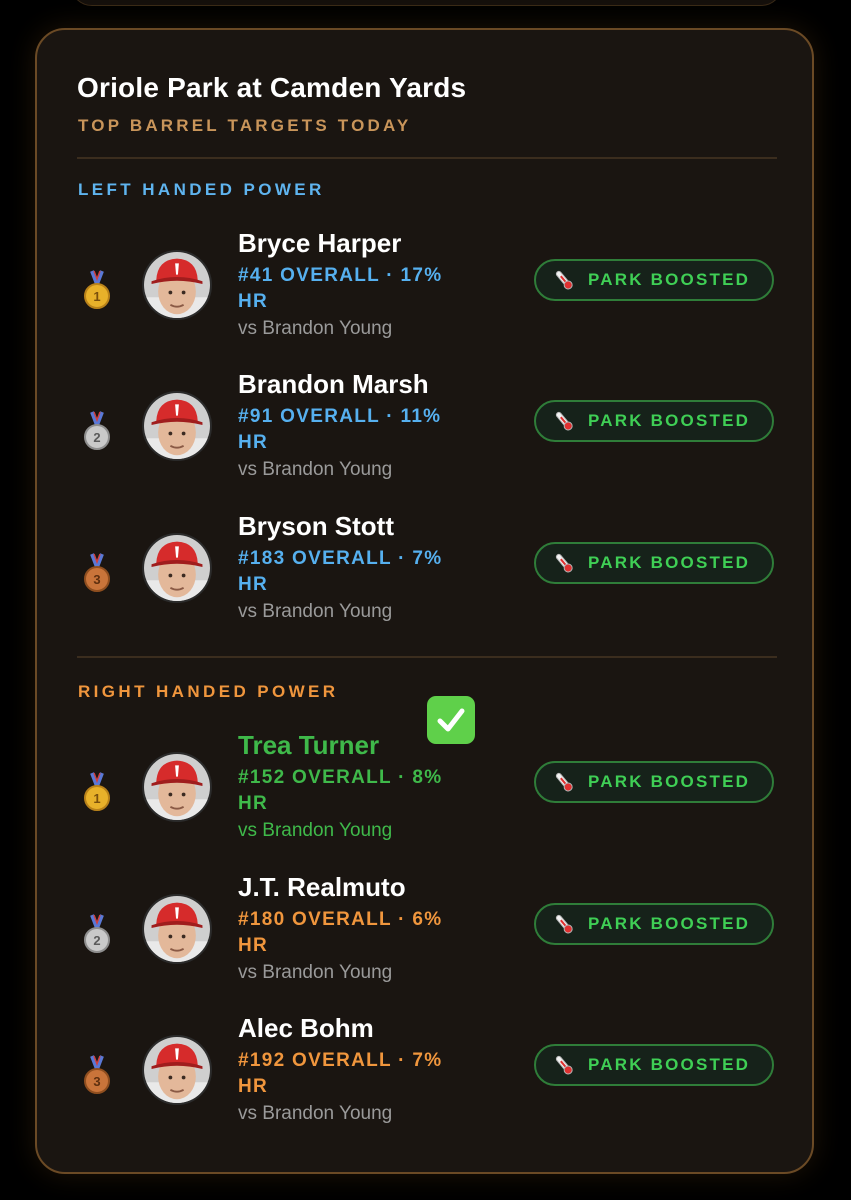 This screenshot has height=1200, width=851. Describe the element at coordinates (319, 243) in the screenshot. I see `player-name: Bryce Harper` at that location.